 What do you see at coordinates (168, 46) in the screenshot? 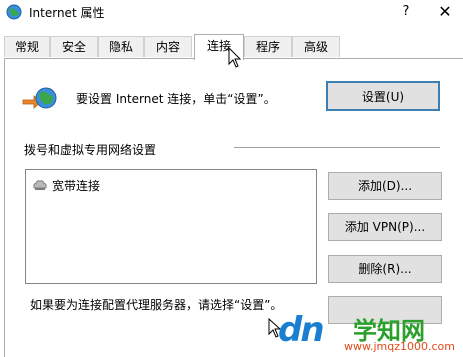
I see `tab-content: 内容` at bounding box center [168, 46].